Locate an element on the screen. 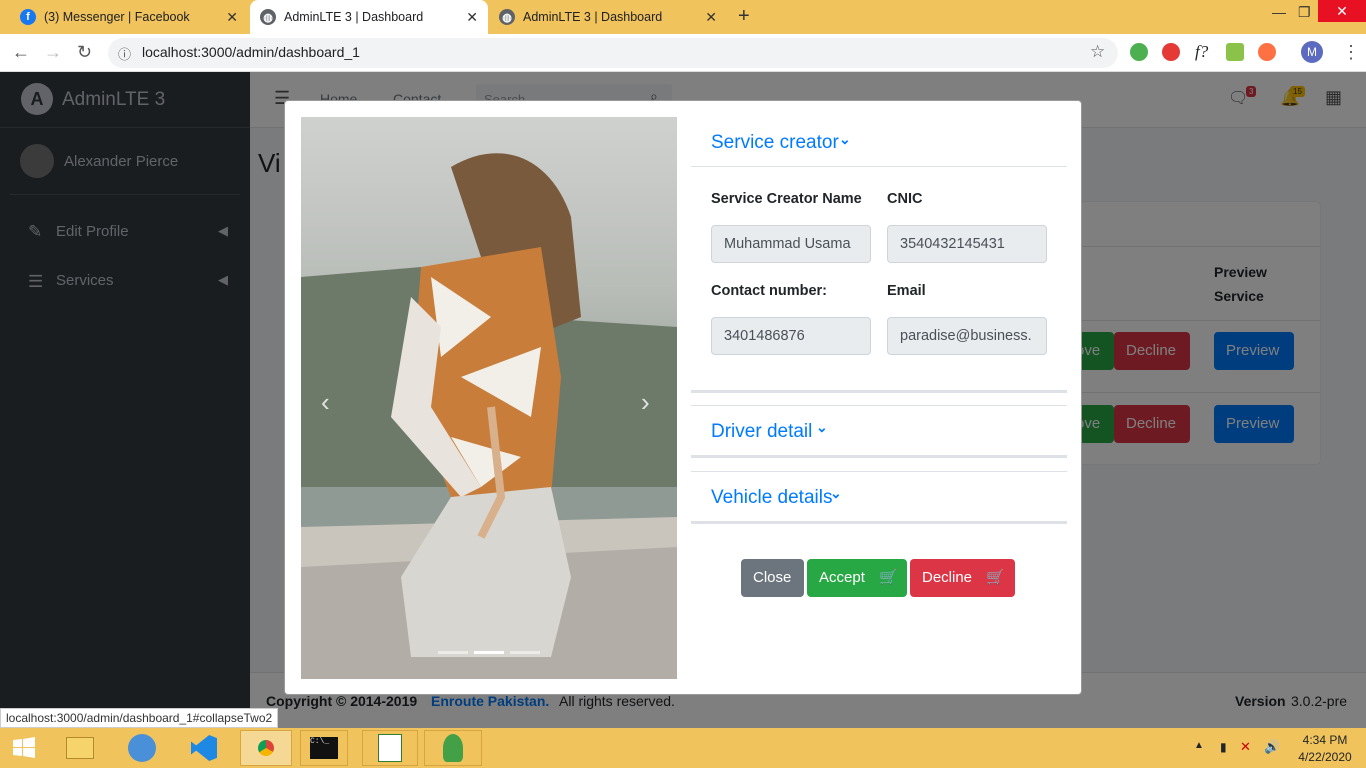 This screenshot has height=768, width=1366. cnic-label: CNIC is located at coordinates (905, 199).